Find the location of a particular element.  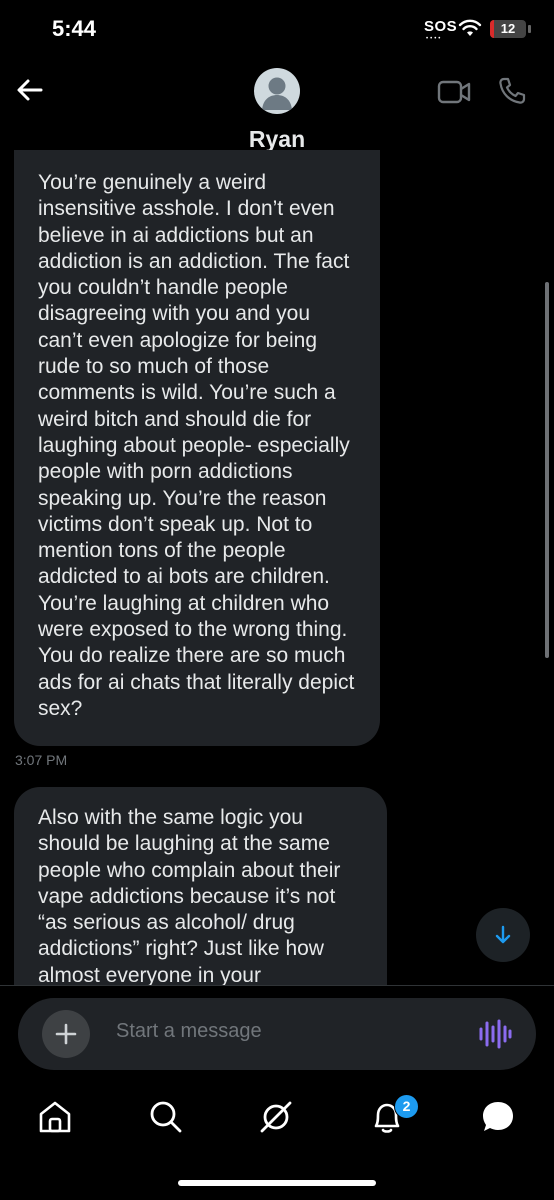

status-bar: 5:44 SOS •••• 12 is located at coordinates (277, 30).